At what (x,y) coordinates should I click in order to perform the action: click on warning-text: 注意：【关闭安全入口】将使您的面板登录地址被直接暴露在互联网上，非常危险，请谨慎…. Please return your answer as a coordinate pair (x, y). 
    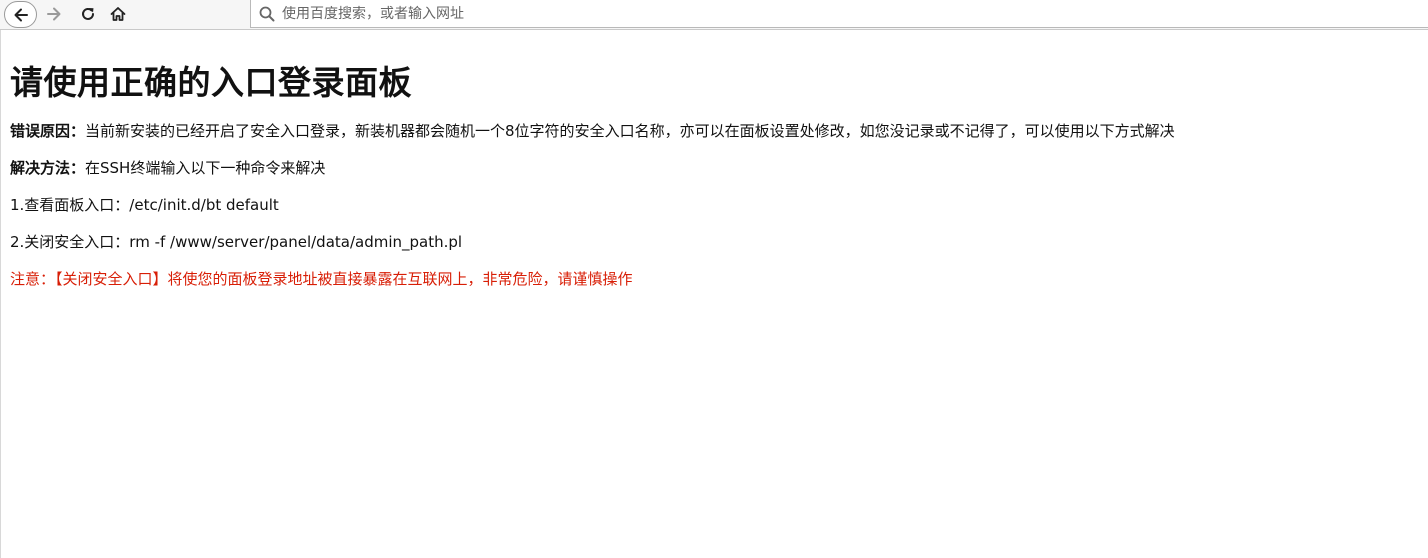
    Looking at the image, I should click on (321, 279).